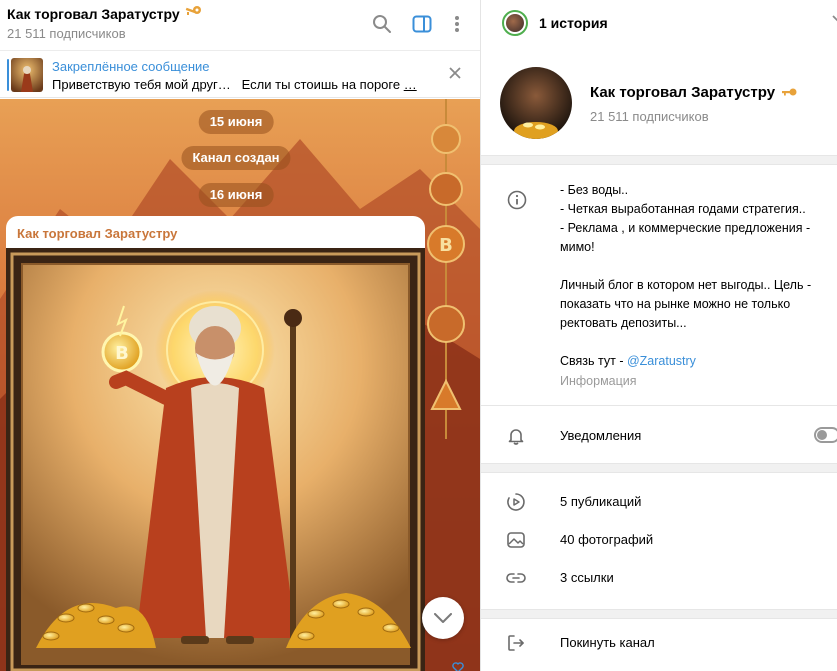  Describe the element at coordinates (659, 540) in the screenshot. I see `media-row-photos: 40 фотографий` at that location.